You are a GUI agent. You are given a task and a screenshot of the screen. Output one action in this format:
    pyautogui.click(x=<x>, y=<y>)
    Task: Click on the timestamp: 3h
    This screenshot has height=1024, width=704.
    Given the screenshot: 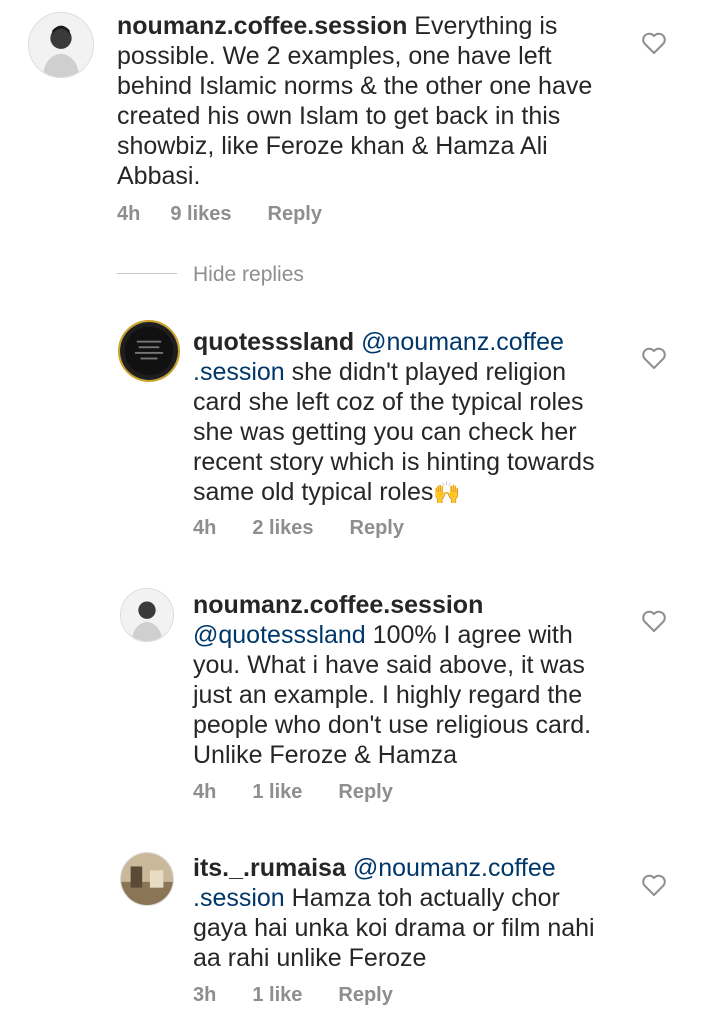 What is the action you would take?
    pyautogui.click(x=205, y=995)
    